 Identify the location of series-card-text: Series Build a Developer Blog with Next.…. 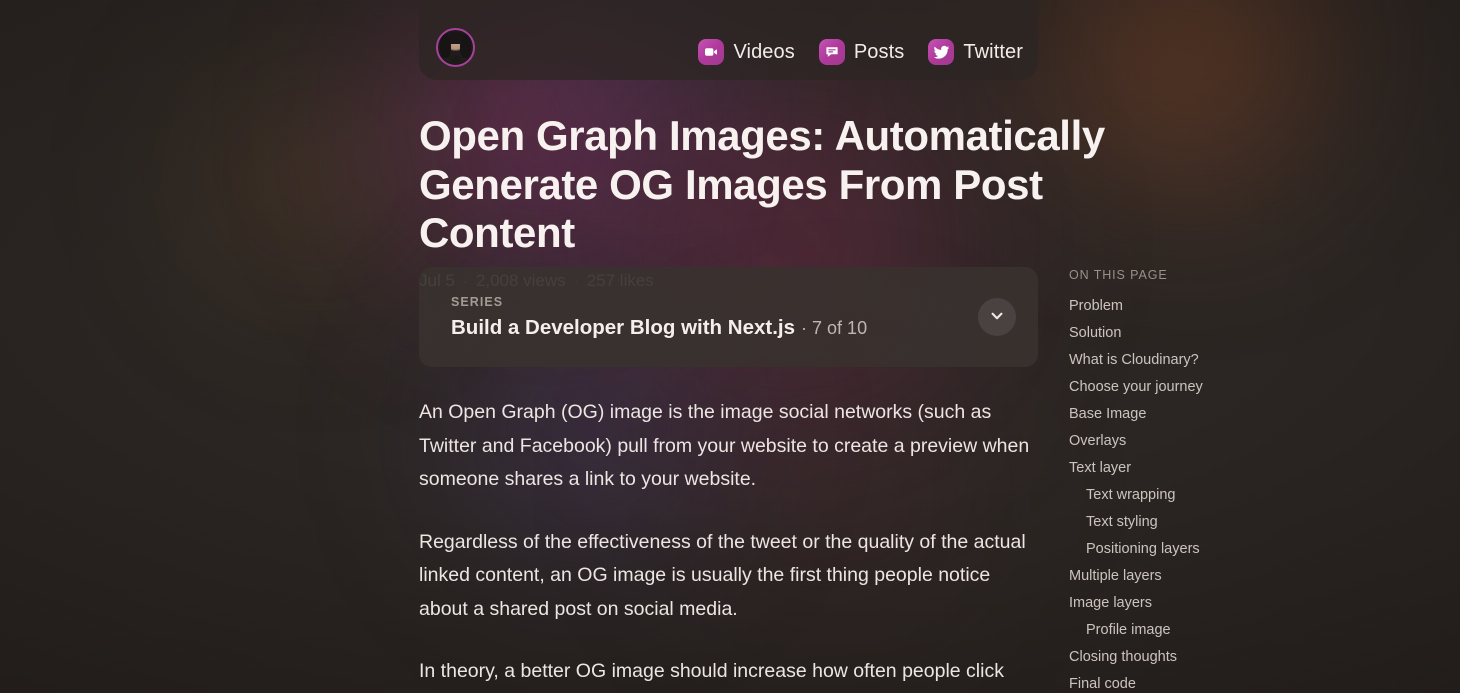
(714, 317).